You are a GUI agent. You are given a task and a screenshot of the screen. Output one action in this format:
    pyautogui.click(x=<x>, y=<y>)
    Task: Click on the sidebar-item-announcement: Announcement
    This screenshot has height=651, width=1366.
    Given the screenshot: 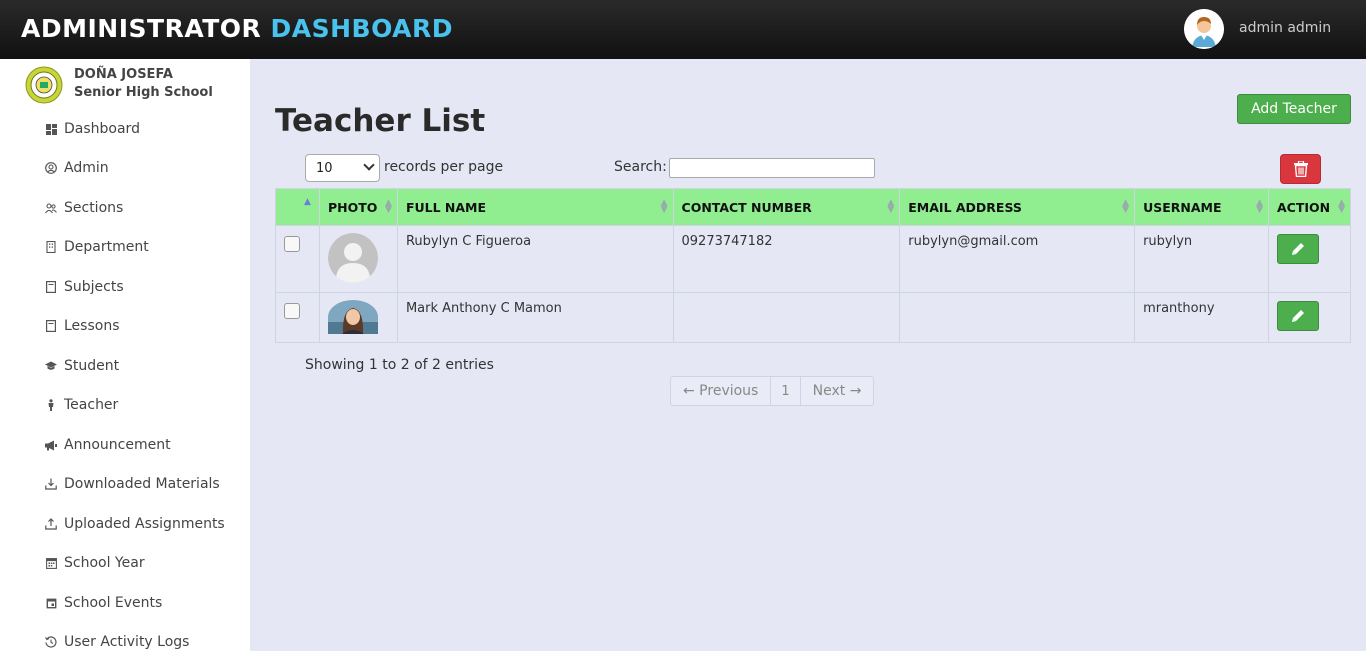 What is the action you would take?
    pyautogui.click(x=108, y=445)
    